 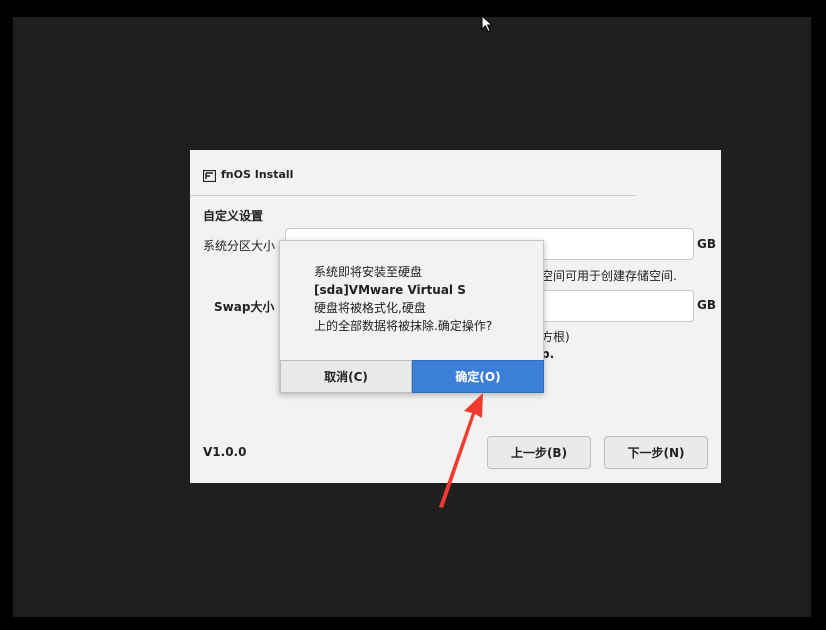 I want to click on version-label: V1.0.0, so click(x=225, y=452).